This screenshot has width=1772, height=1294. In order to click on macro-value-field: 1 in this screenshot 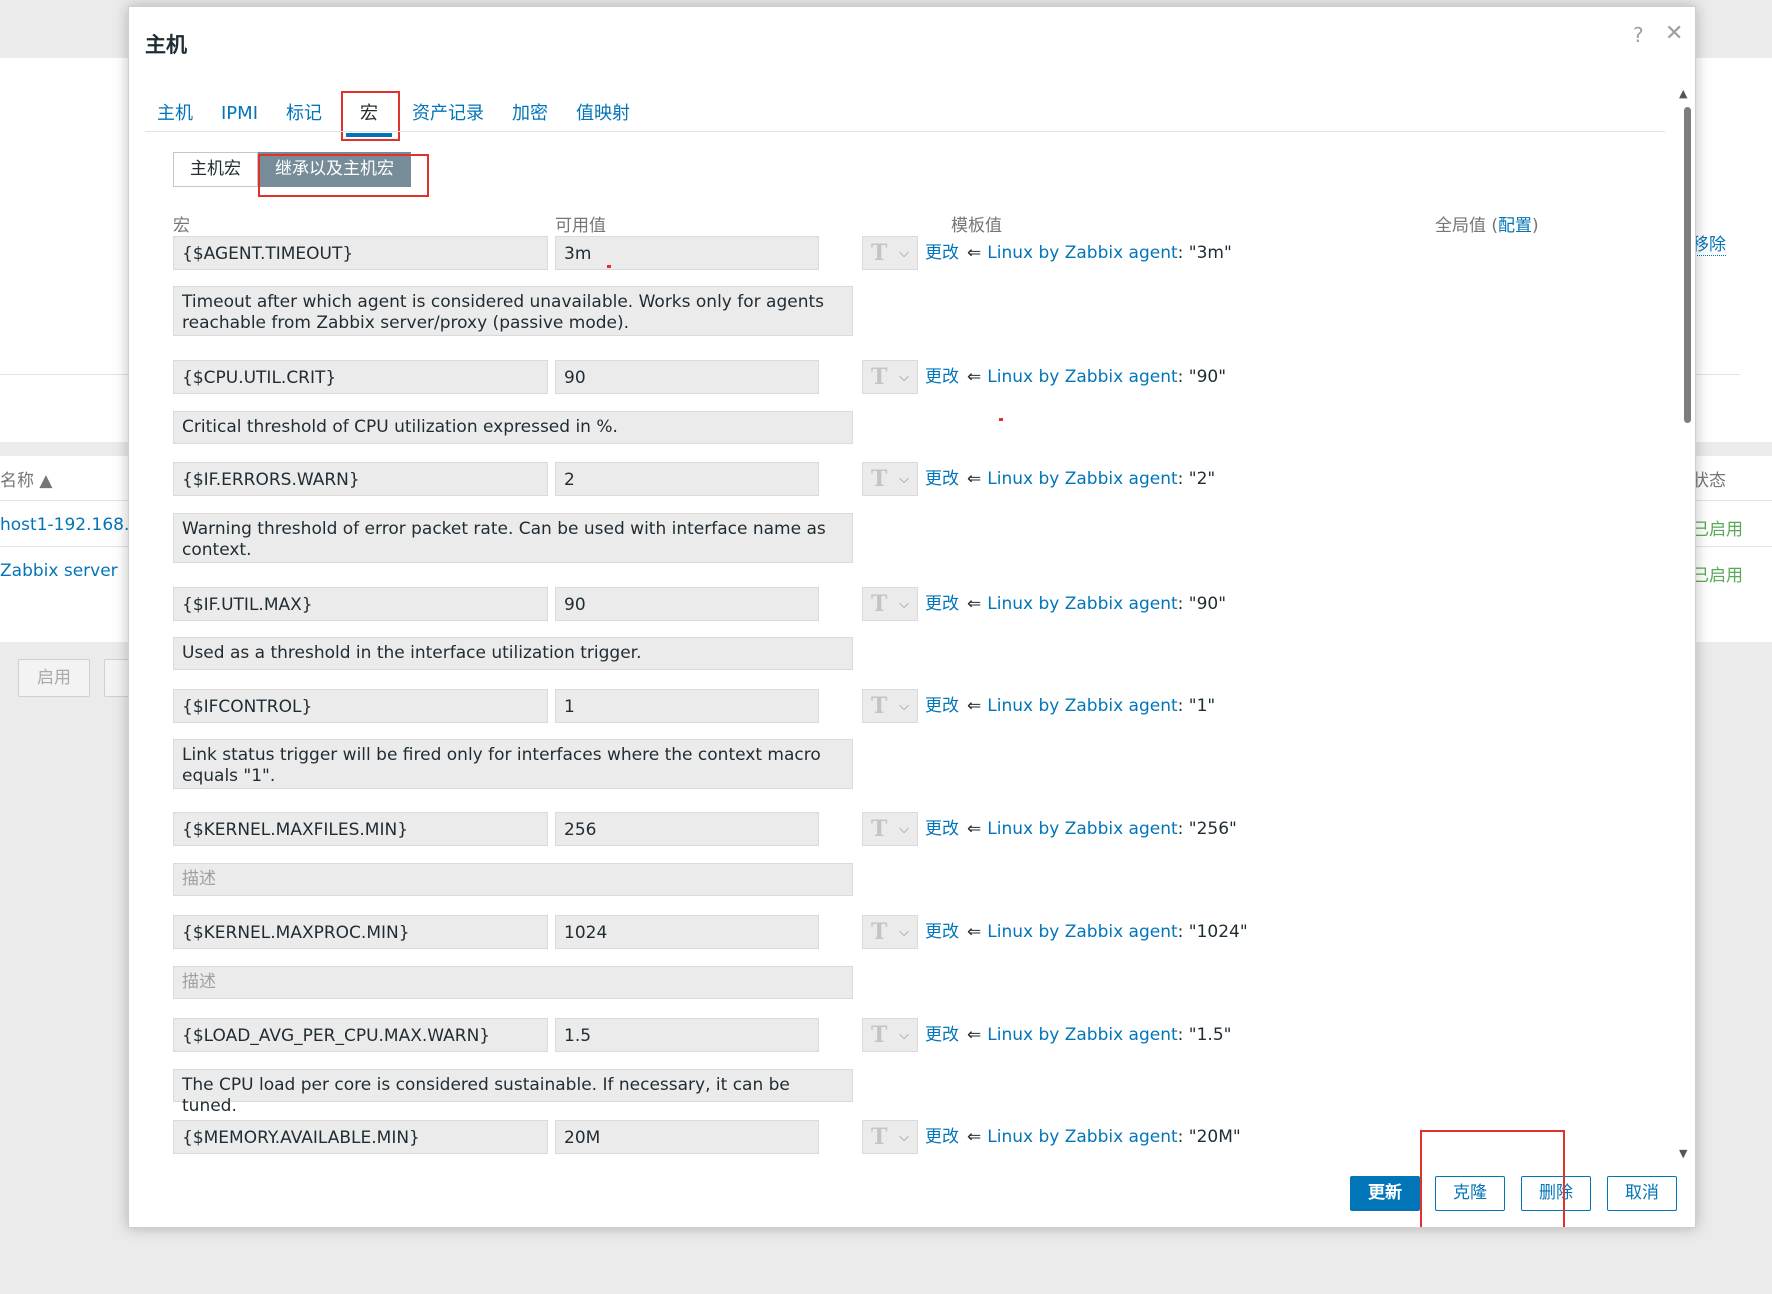, I will do `click(687, 706)`.